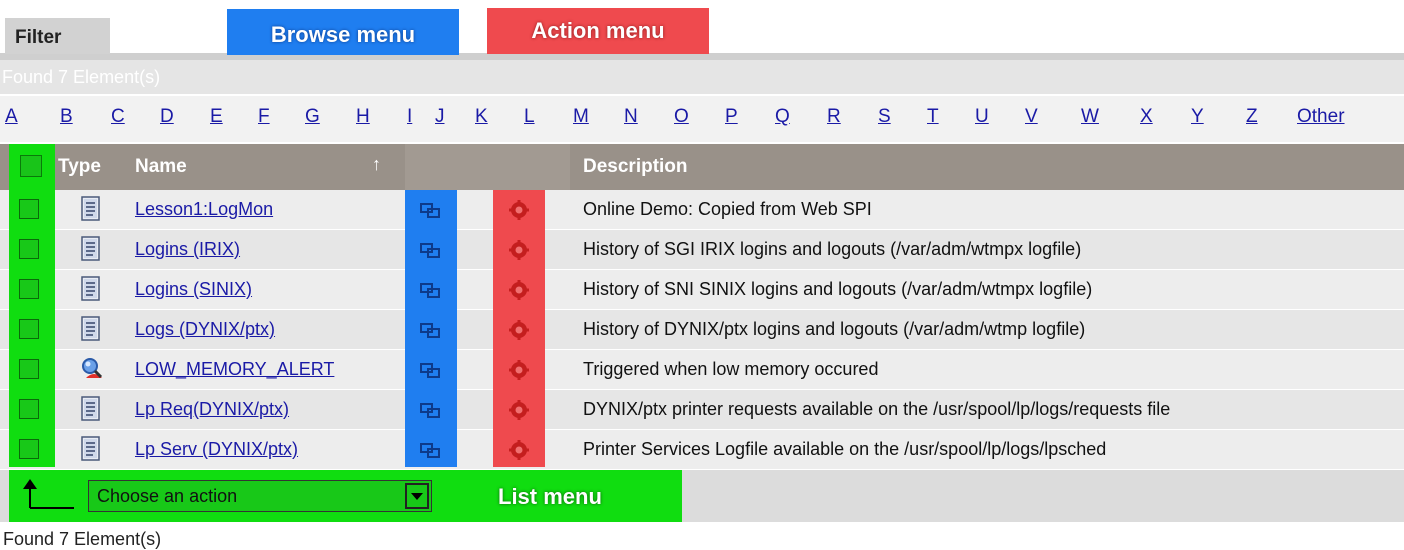 This screenshot has height=550, width=1404. Describe the element at coordinates (598, 31) in the screenshot. I see `action-menu-callout: Action menu` at that location.